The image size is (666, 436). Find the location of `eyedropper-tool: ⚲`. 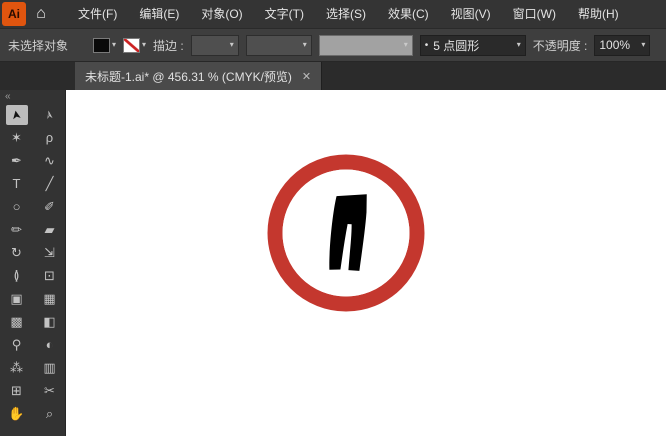

eyedropper-tool: ⚲ is located at coordinates (16, 344).